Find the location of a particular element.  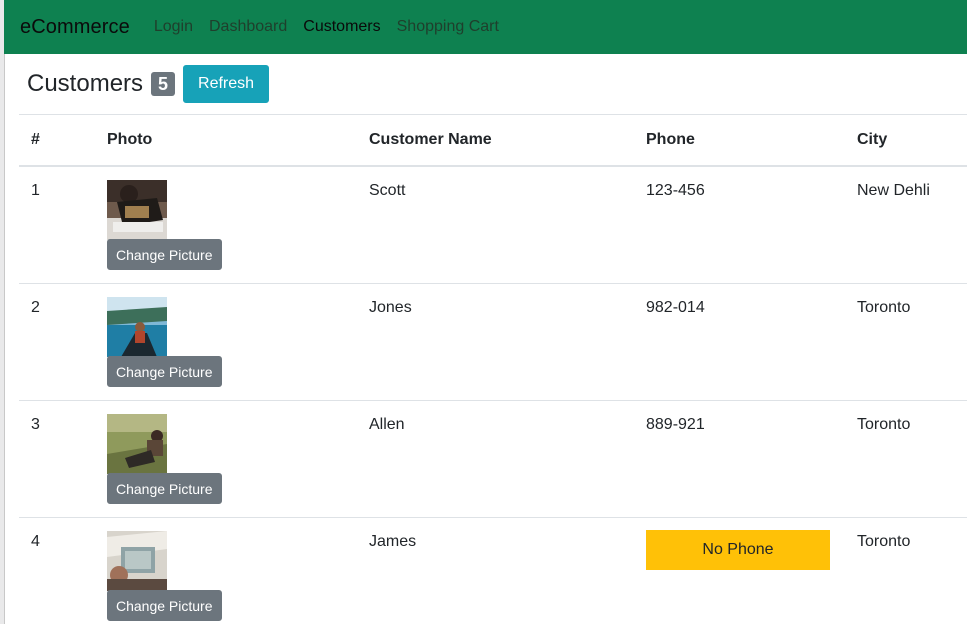

customer-phone: 982-014 is located at coordinates (750, 308).